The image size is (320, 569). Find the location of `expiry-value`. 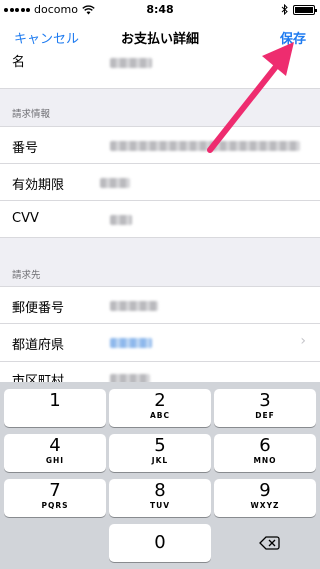

expiry-value is located at coordinates (115, 183).